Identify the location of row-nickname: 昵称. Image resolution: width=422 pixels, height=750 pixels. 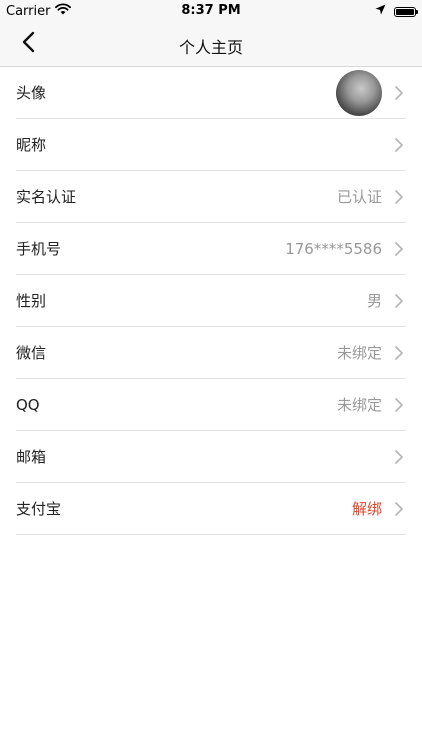
(211, 145).